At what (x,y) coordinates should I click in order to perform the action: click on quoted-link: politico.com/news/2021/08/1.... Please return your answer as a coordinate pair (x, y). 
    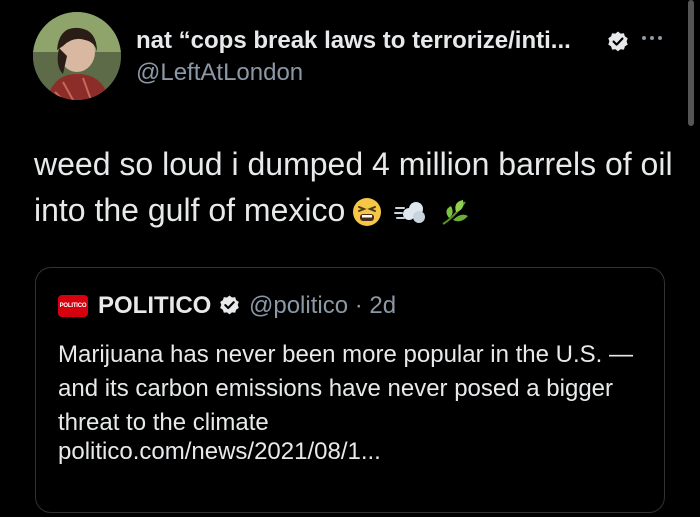
    Looking at the image, I should click on (219, 452).